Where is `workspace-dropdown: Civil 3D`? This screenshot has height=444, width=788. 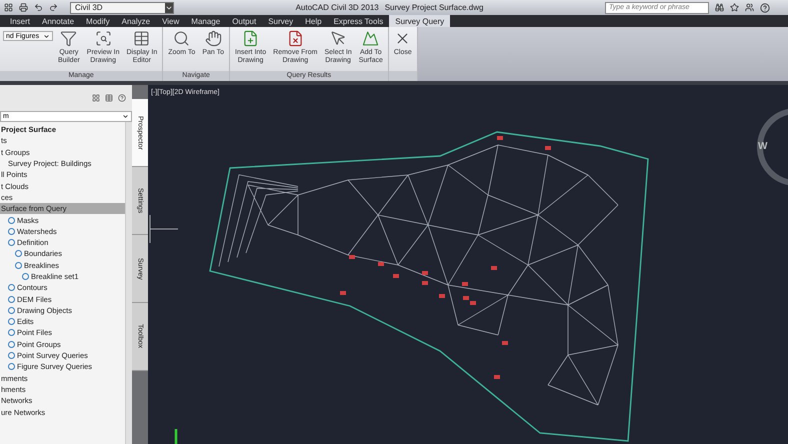
workspace-dropdown: Civil 3D is located at coordinates (122, 8).